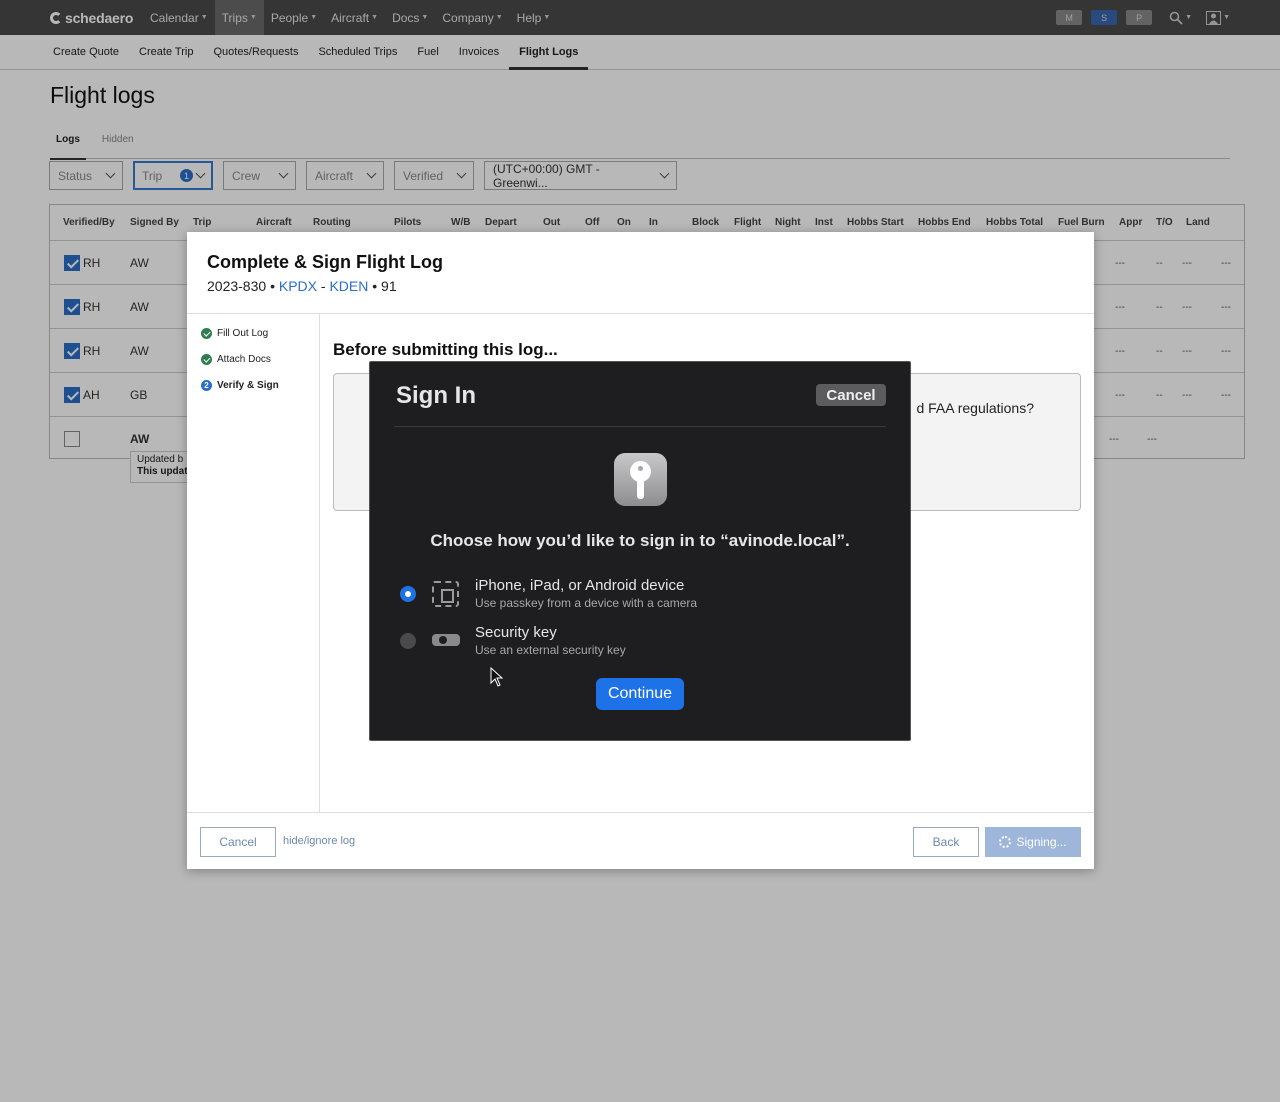 The height and width of the screenshot is (1102, 1280). I want to click on trip-summary: 2023-830 • KPDX - KDEN • 91, so click(302, 286).